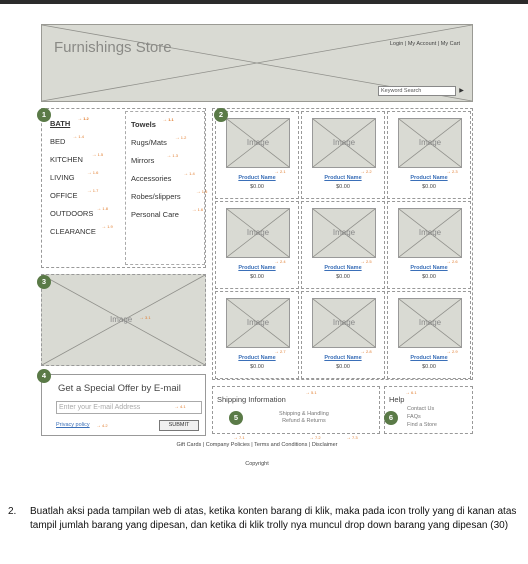 The image size is (528, 564). Describe the element at coordinates (86, 196) in the screenshot. I see `category-item-office: OFFICE1.7` at that location.